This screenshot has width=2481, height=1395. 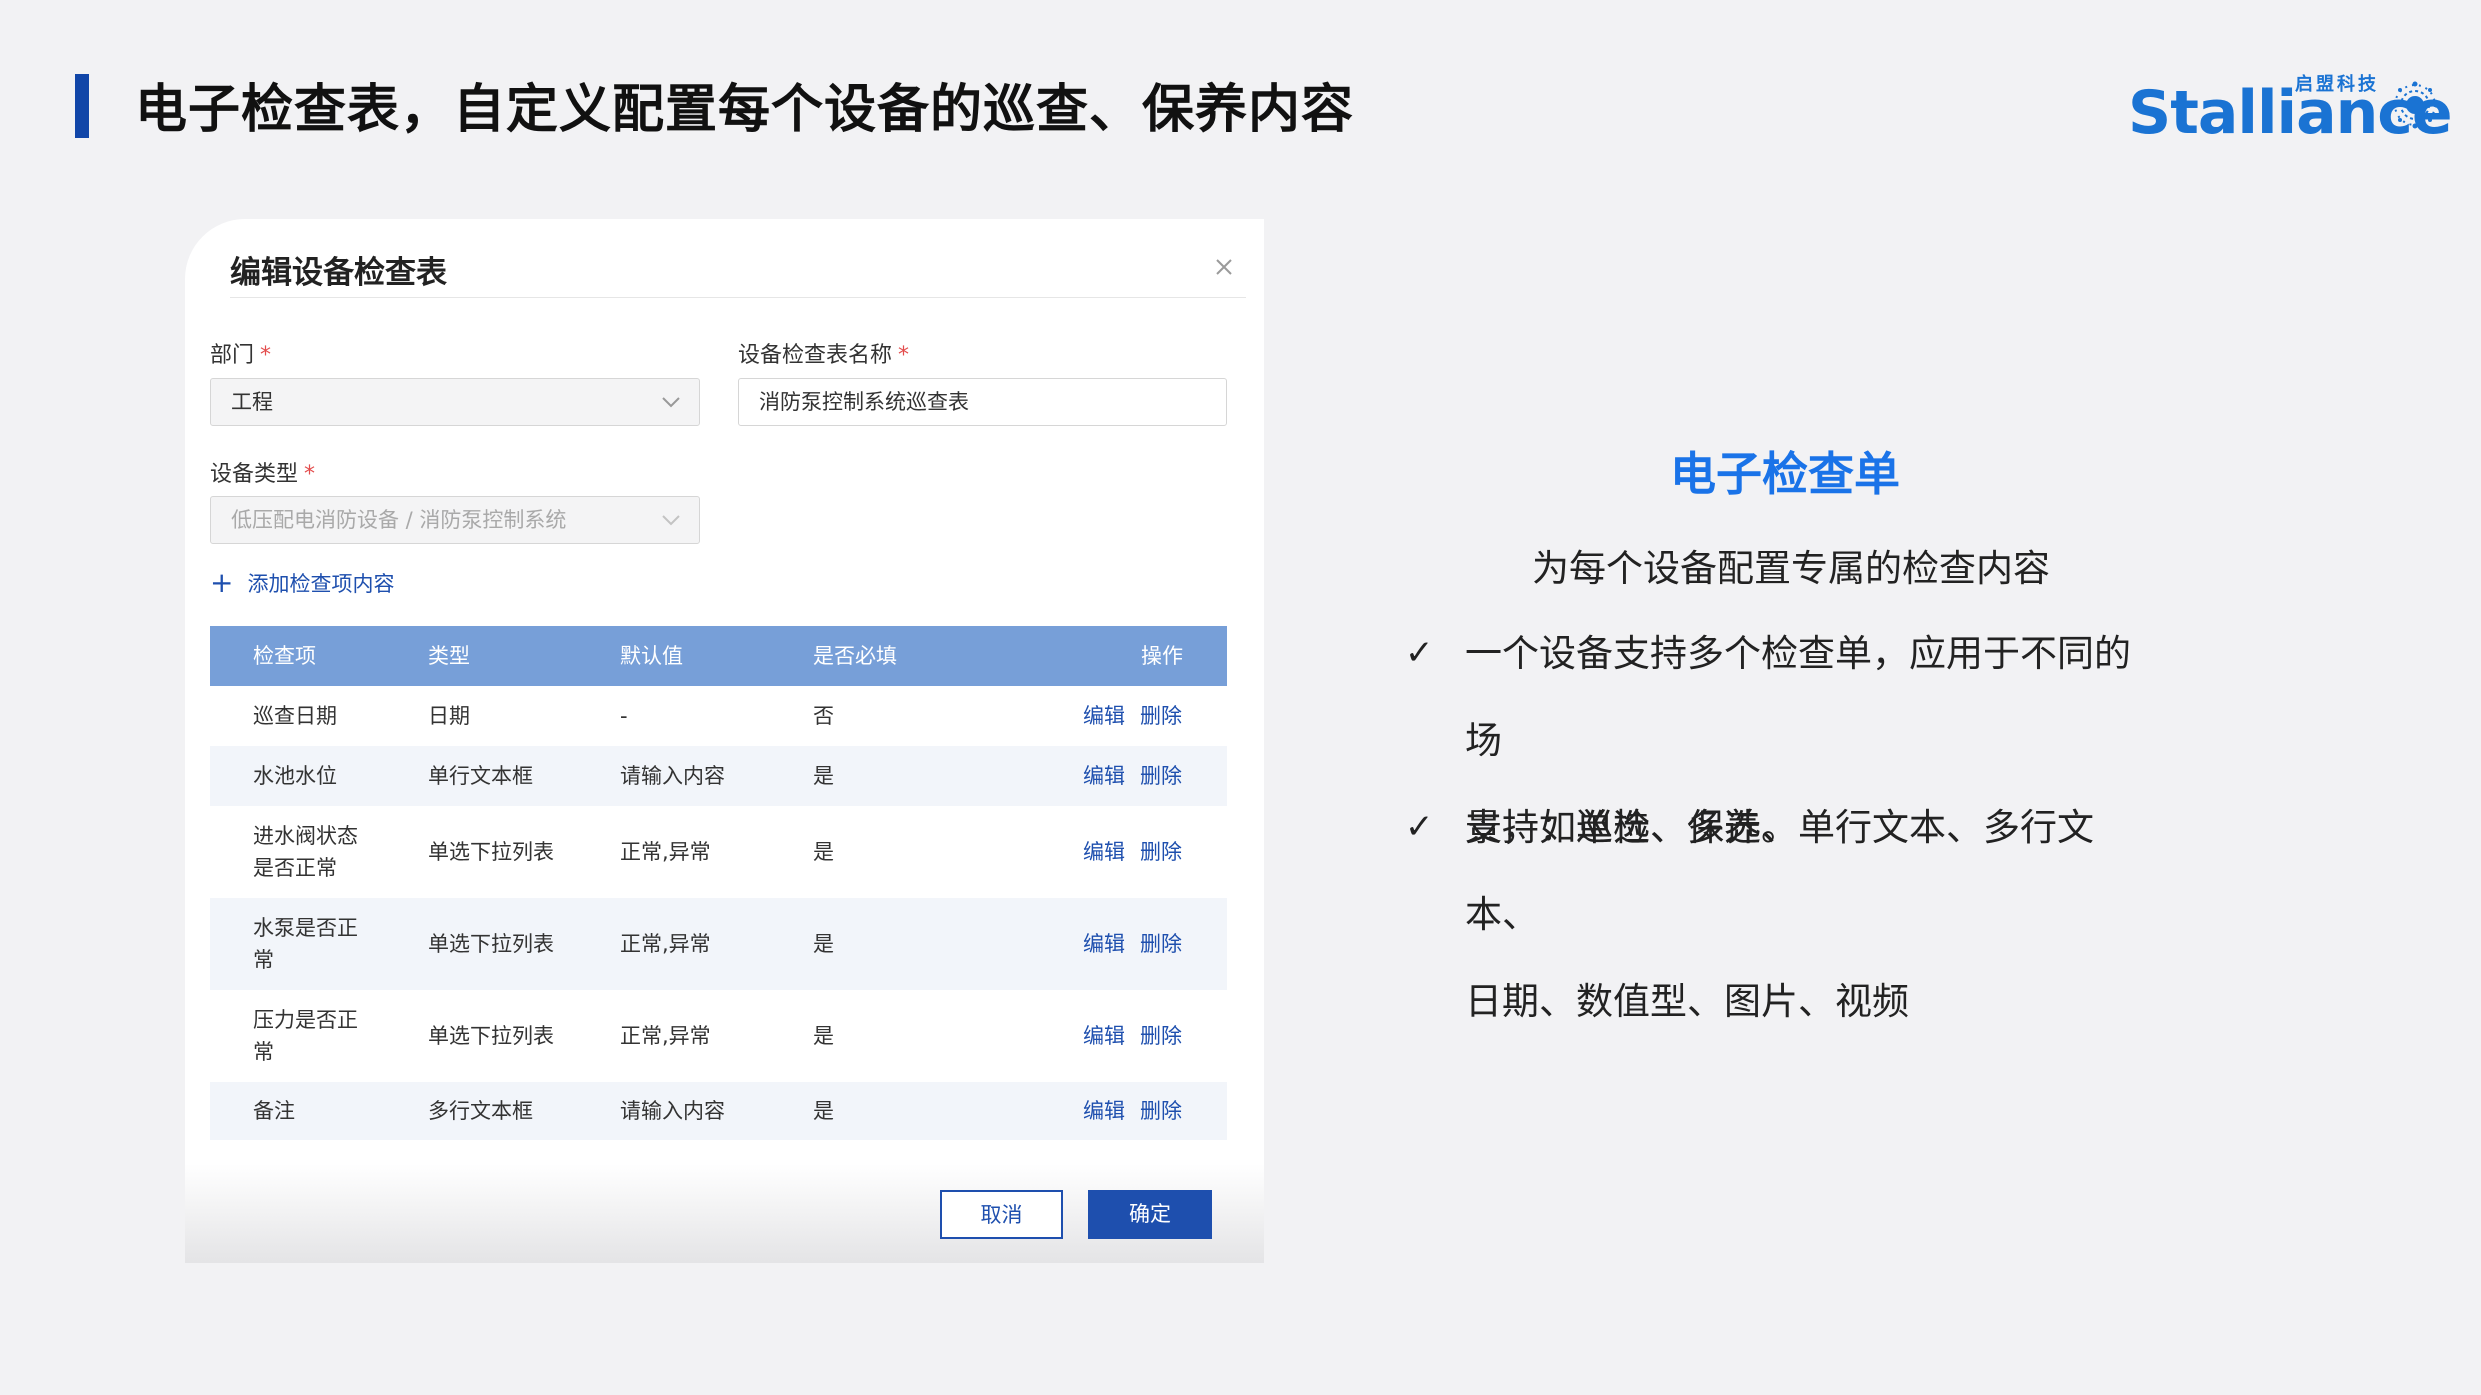 I want to click on cell-check-item: 巡查日期, so click(x=295, y=716).